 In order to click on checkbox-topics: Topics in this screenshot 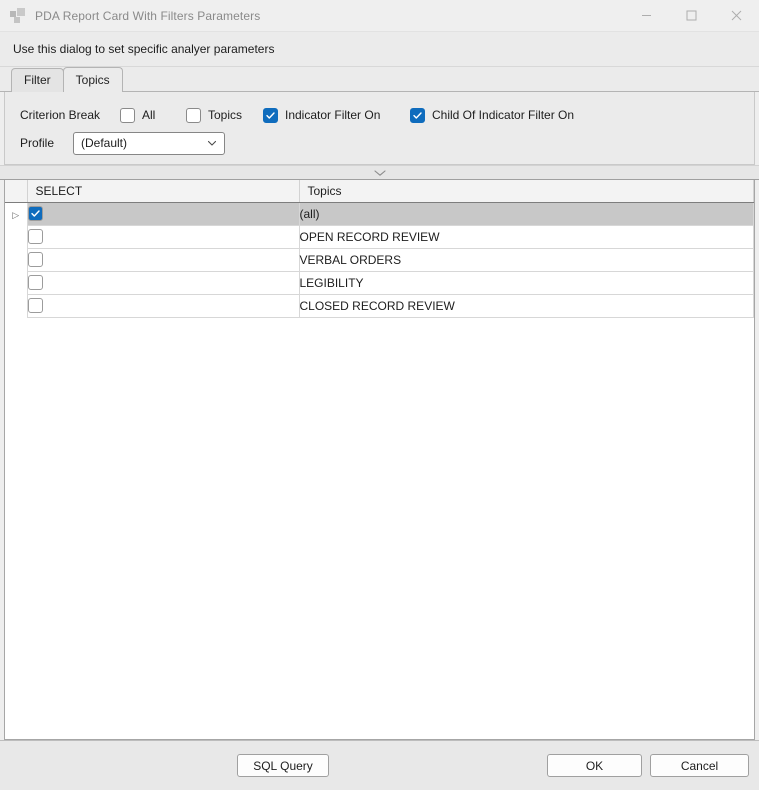, I will do `click(224, 115)`.